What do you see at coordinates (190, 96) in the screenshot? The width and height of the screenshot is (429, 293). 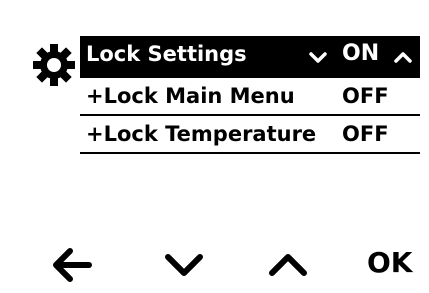 I see `lock-main-menu-label: +Lock Main Menu` at bounding box center [190, 96].